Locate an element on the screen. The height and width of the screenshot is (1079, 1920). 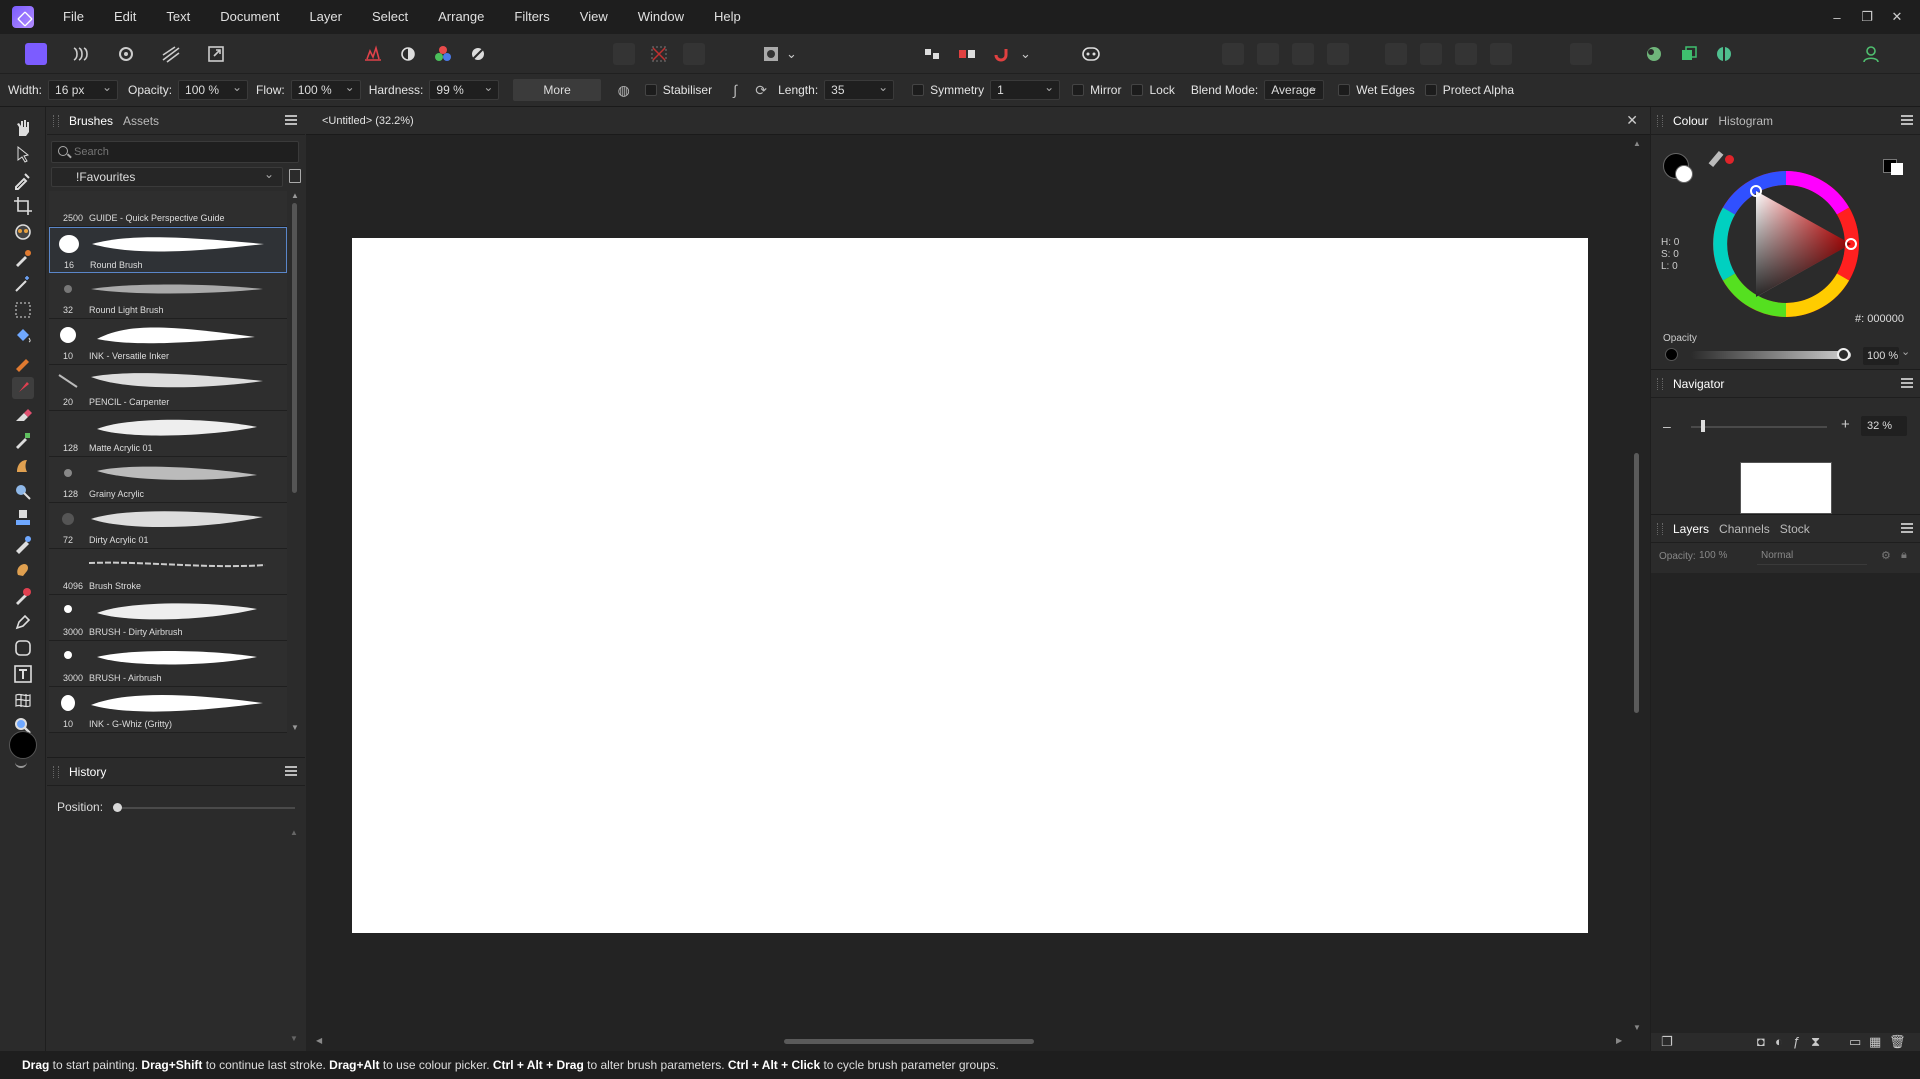
blend-mode-field: Average is located at coordinates (1294, 89).